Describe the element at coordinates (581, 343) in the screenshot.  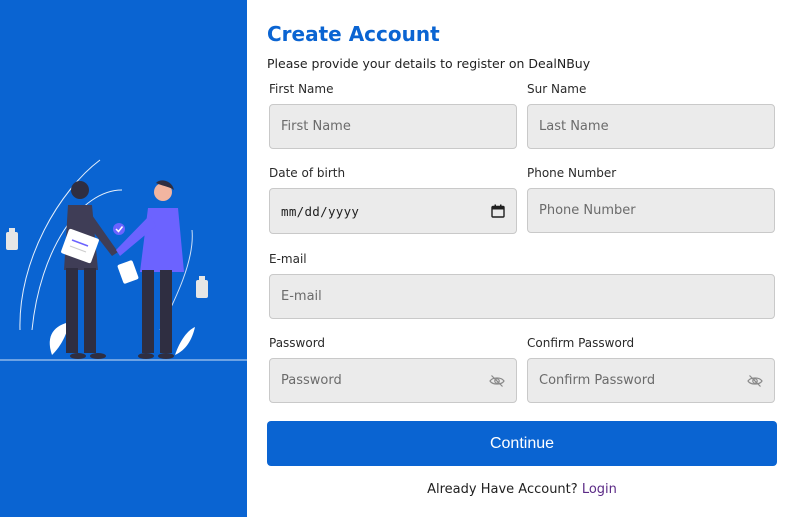
I see `confirm-password-label: Confirm Password` at that location.